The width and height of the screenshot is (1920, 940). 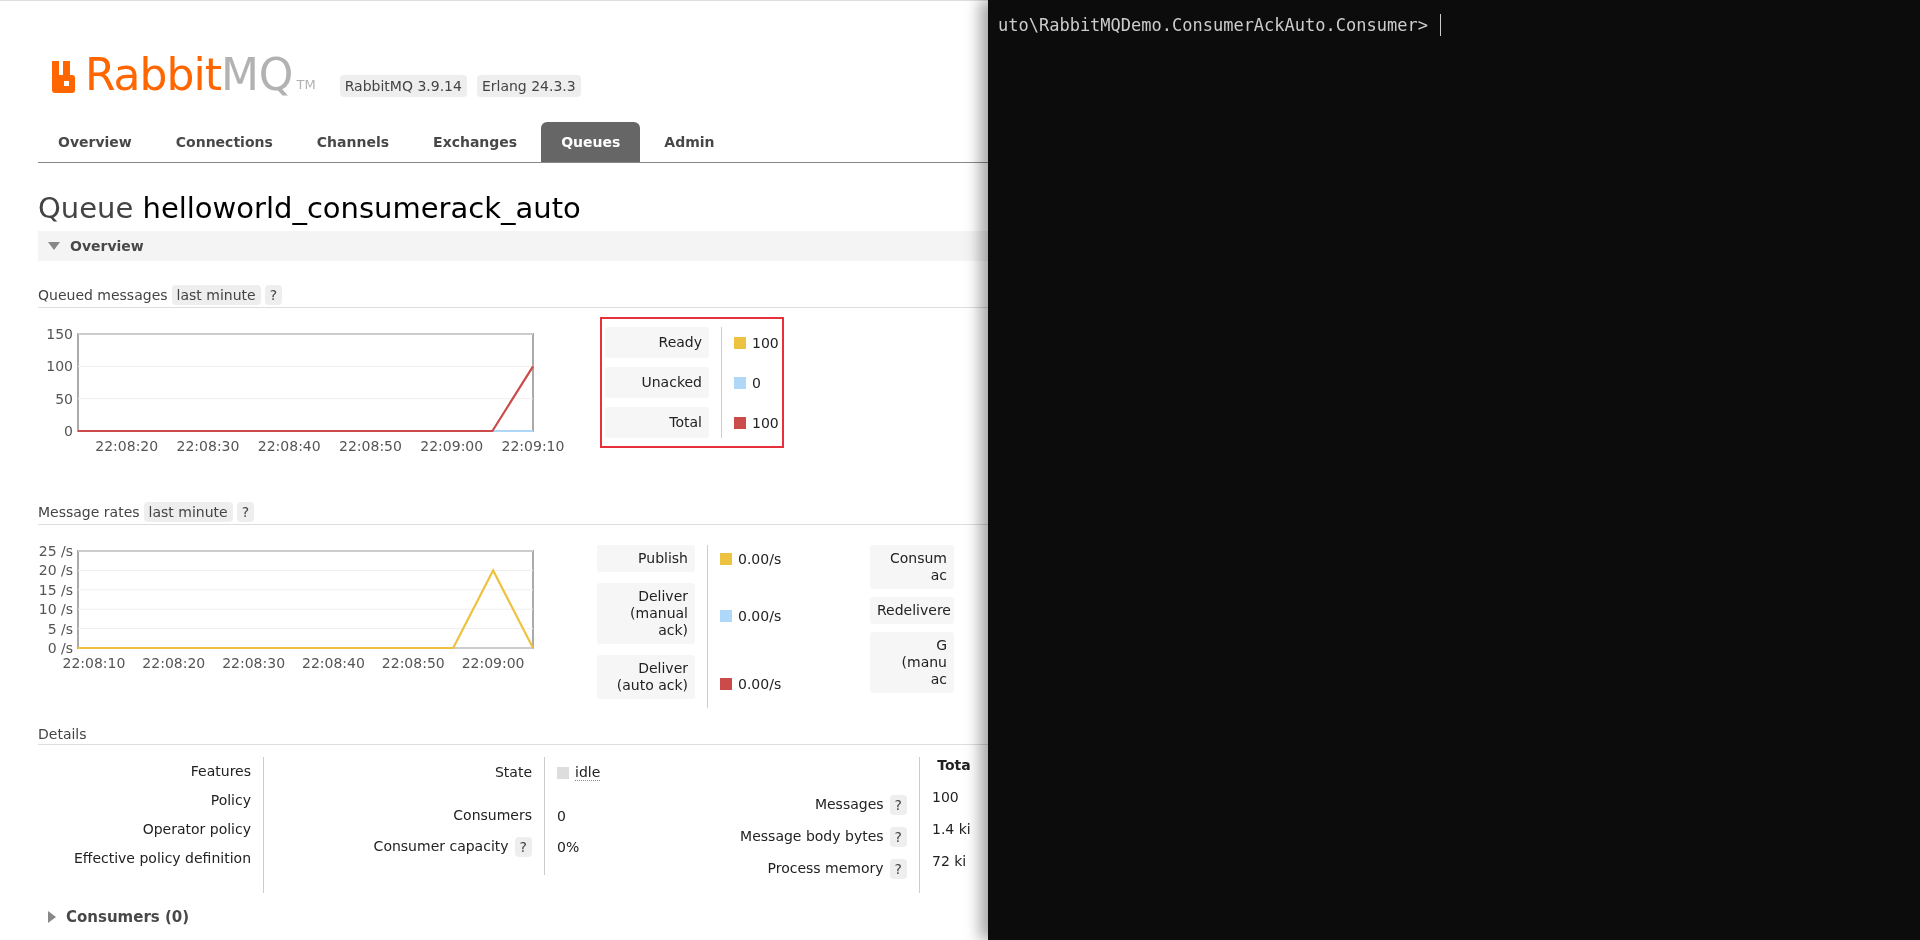 What do you see at coordinates (475, 142) in the screenshot?
I see `nav-tab: Exchanges` at bounding box center [475, 142].